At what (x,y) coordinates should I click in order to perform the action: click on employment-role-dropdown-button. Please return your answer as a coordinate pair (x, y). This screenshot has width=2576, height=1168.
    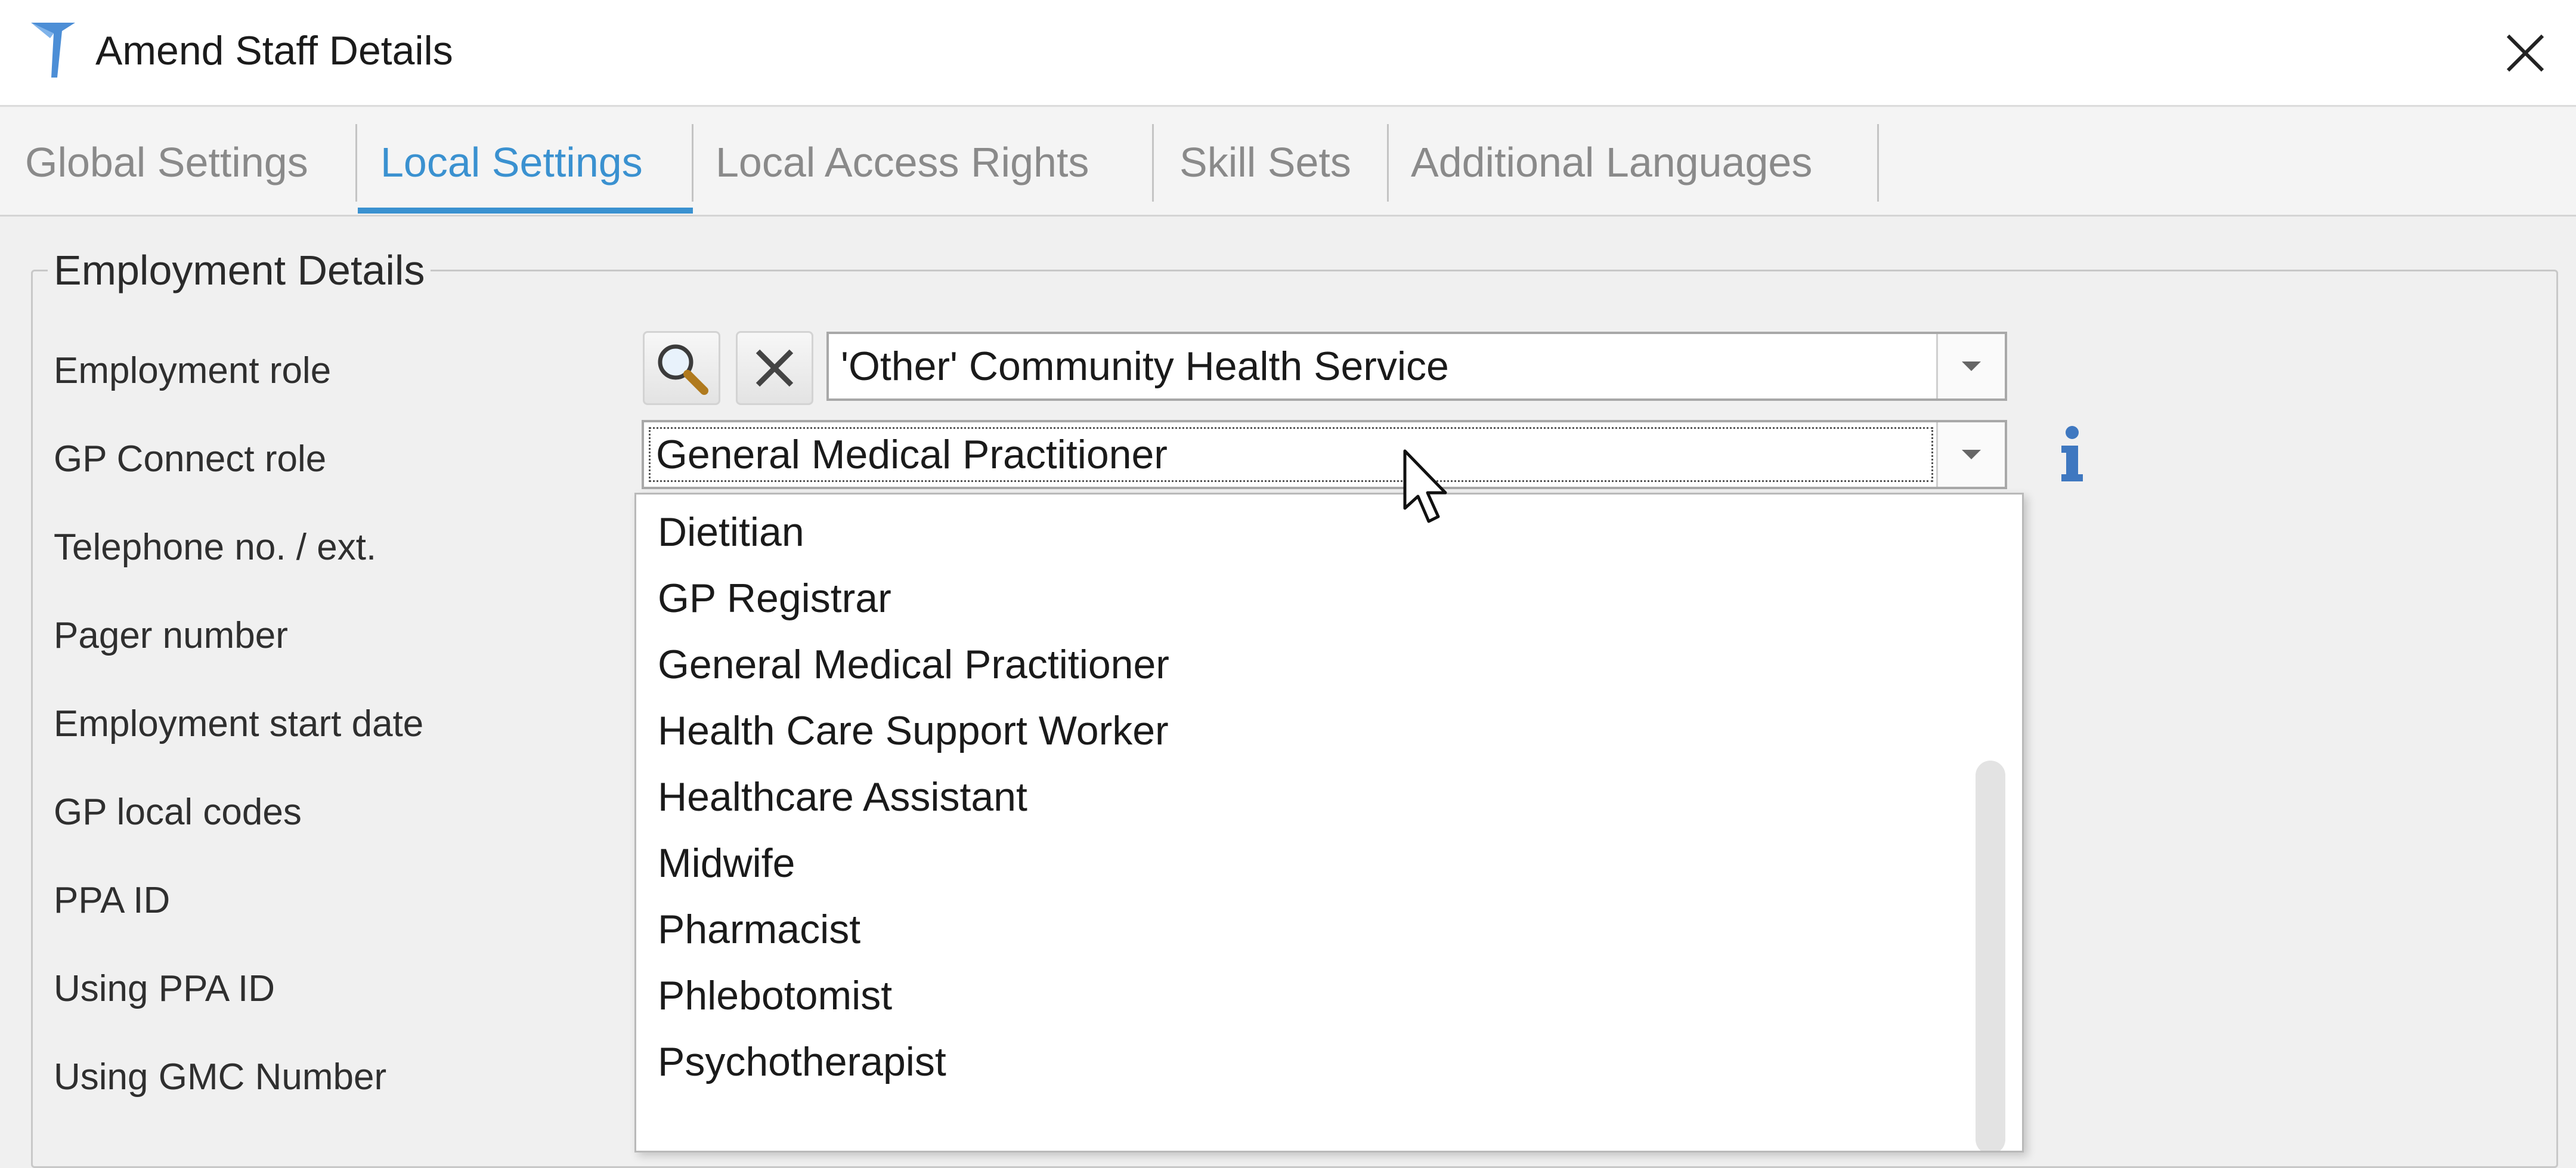
    Looking at the image, I should click on (1971, 366).